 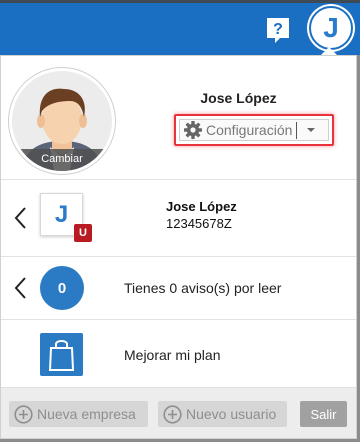 What do you see at coordinates (231, 414) in the screenshot?
I see `new-user-label: Nuevo usuario` at bounding box center [231, 414].